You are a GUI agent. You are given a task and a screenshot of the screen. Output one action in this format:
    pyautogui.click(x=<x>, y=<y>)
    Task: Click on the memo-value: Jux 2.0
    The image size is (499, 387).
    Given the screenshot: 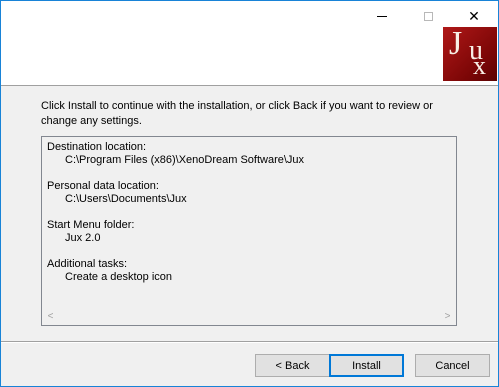 What is the action you would take?
    pyautogui.click(x=83, y=238)
    